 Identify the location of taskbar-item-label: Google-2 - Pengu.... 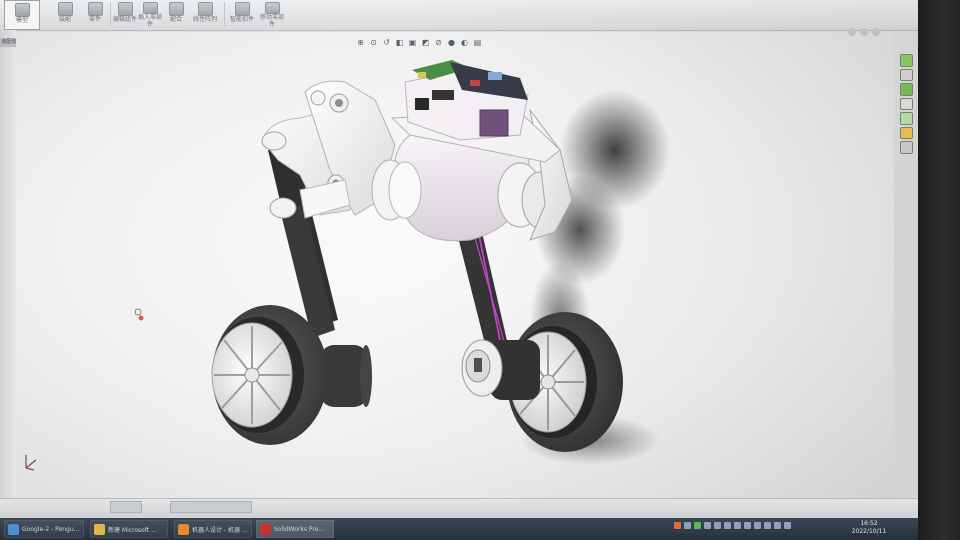
(51, 529).